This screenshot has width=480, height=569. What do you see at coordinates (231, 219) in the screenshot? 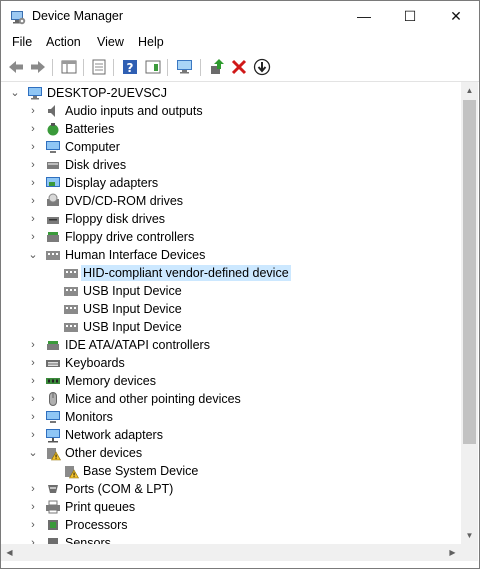
I see `tree-item-floppy-disk: › Floppy disk drives` at bounding box center [231, 219].